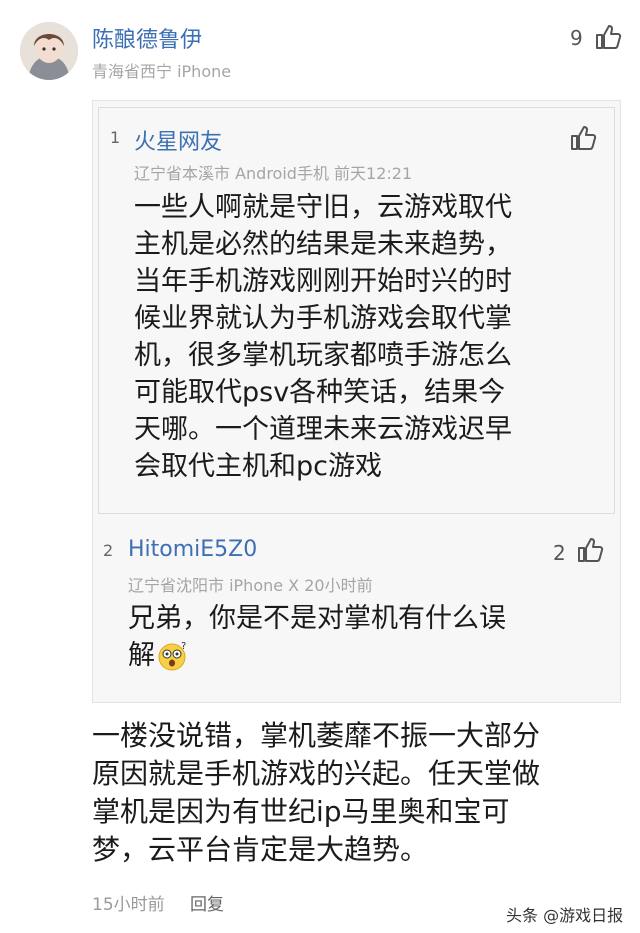 The image size is (640, 933). I want to click on quote-text-line: 候业界就认为手机游戏会取代掌, so click(323, 318).